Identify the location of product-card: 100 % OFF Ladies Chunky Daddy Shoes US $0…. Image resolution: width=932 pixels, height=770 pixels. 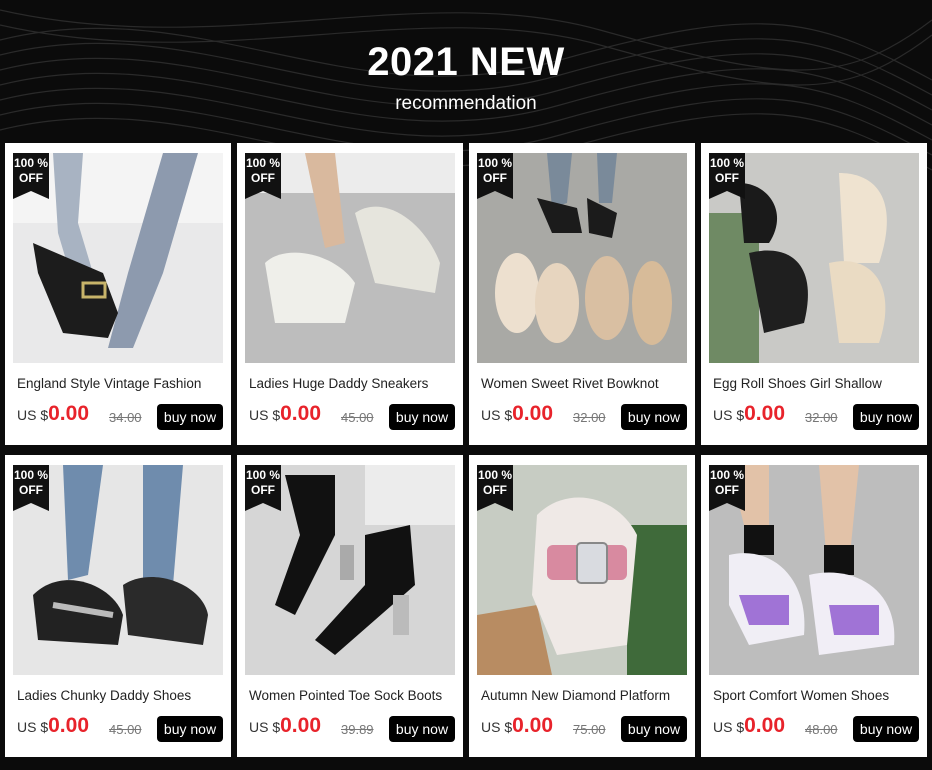
(118, 606).